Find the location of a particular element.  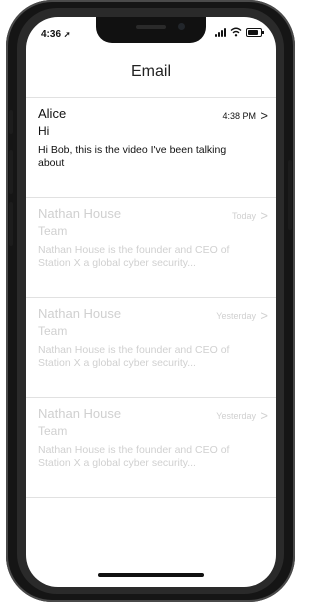

email-time: Today is located at coordinates (243, 216).